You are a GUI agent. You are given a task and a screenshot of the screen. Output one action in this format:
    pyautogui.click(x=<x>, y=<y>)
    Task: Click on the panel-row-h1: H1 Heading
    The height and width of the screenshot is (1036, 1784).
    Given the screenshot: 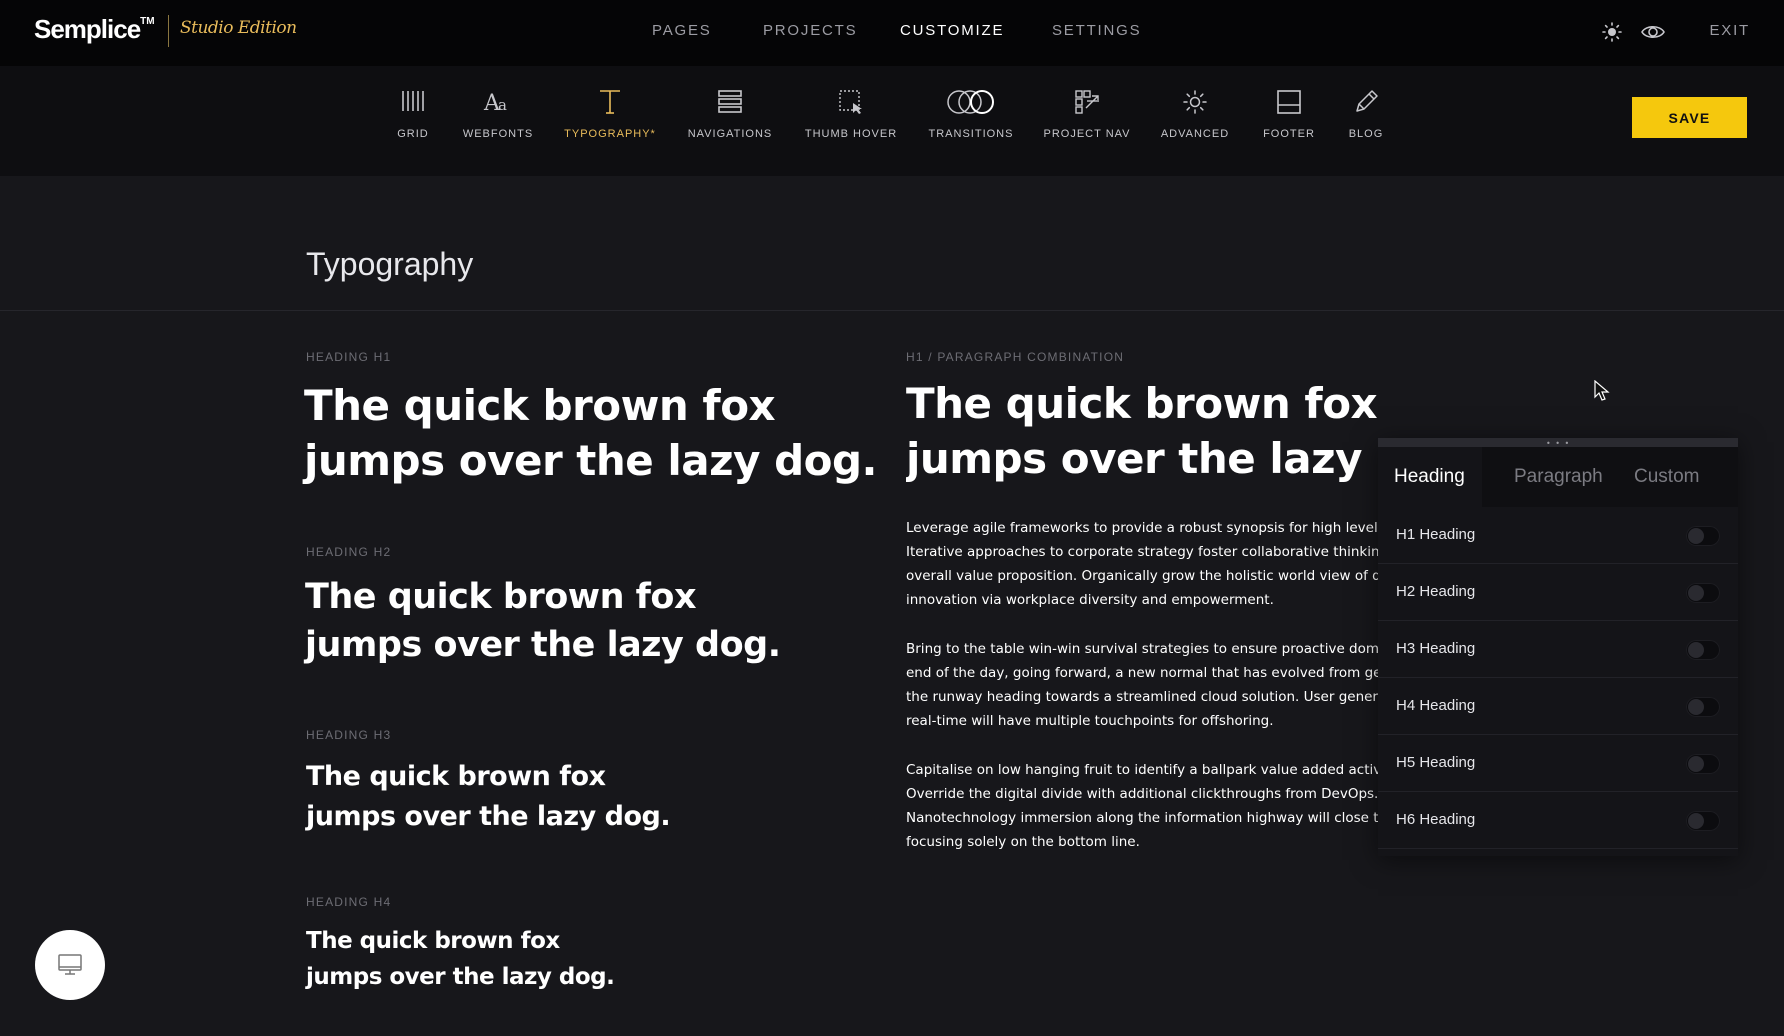 What is the action you would take?
    pyautogui.click(x=1558, y=535)
    